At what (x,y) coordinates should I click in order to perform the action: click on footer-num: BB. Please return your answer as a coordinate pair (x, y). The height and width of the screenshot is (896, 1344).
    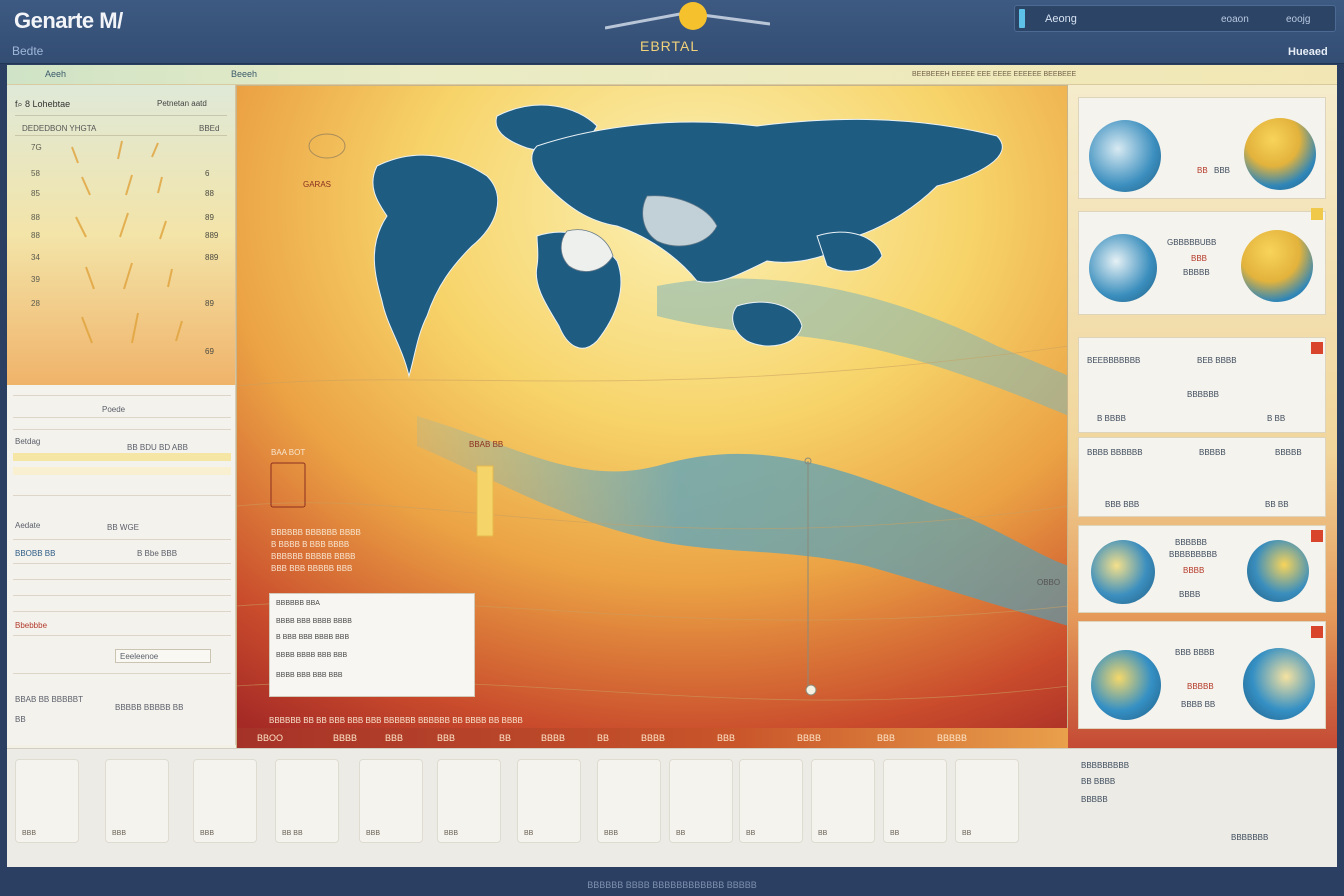
    Looking at the image, I should click on (20, 719).